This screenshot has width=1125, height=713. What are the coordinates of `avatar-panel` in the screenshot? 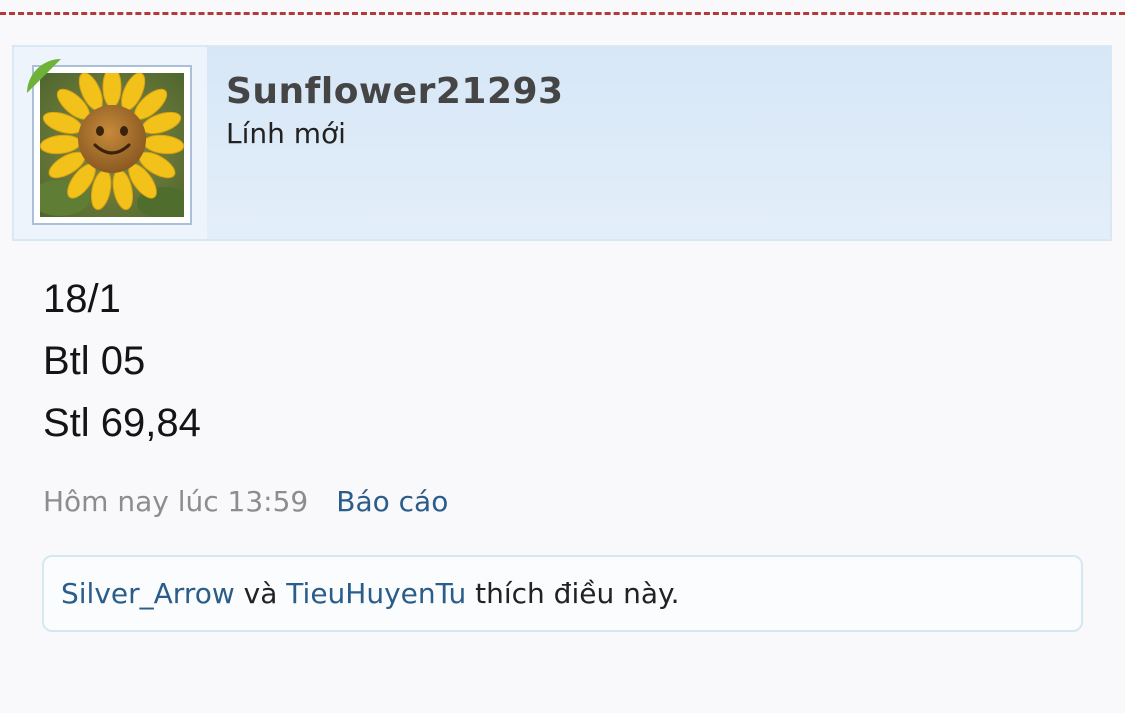 It's located at (110, 143).